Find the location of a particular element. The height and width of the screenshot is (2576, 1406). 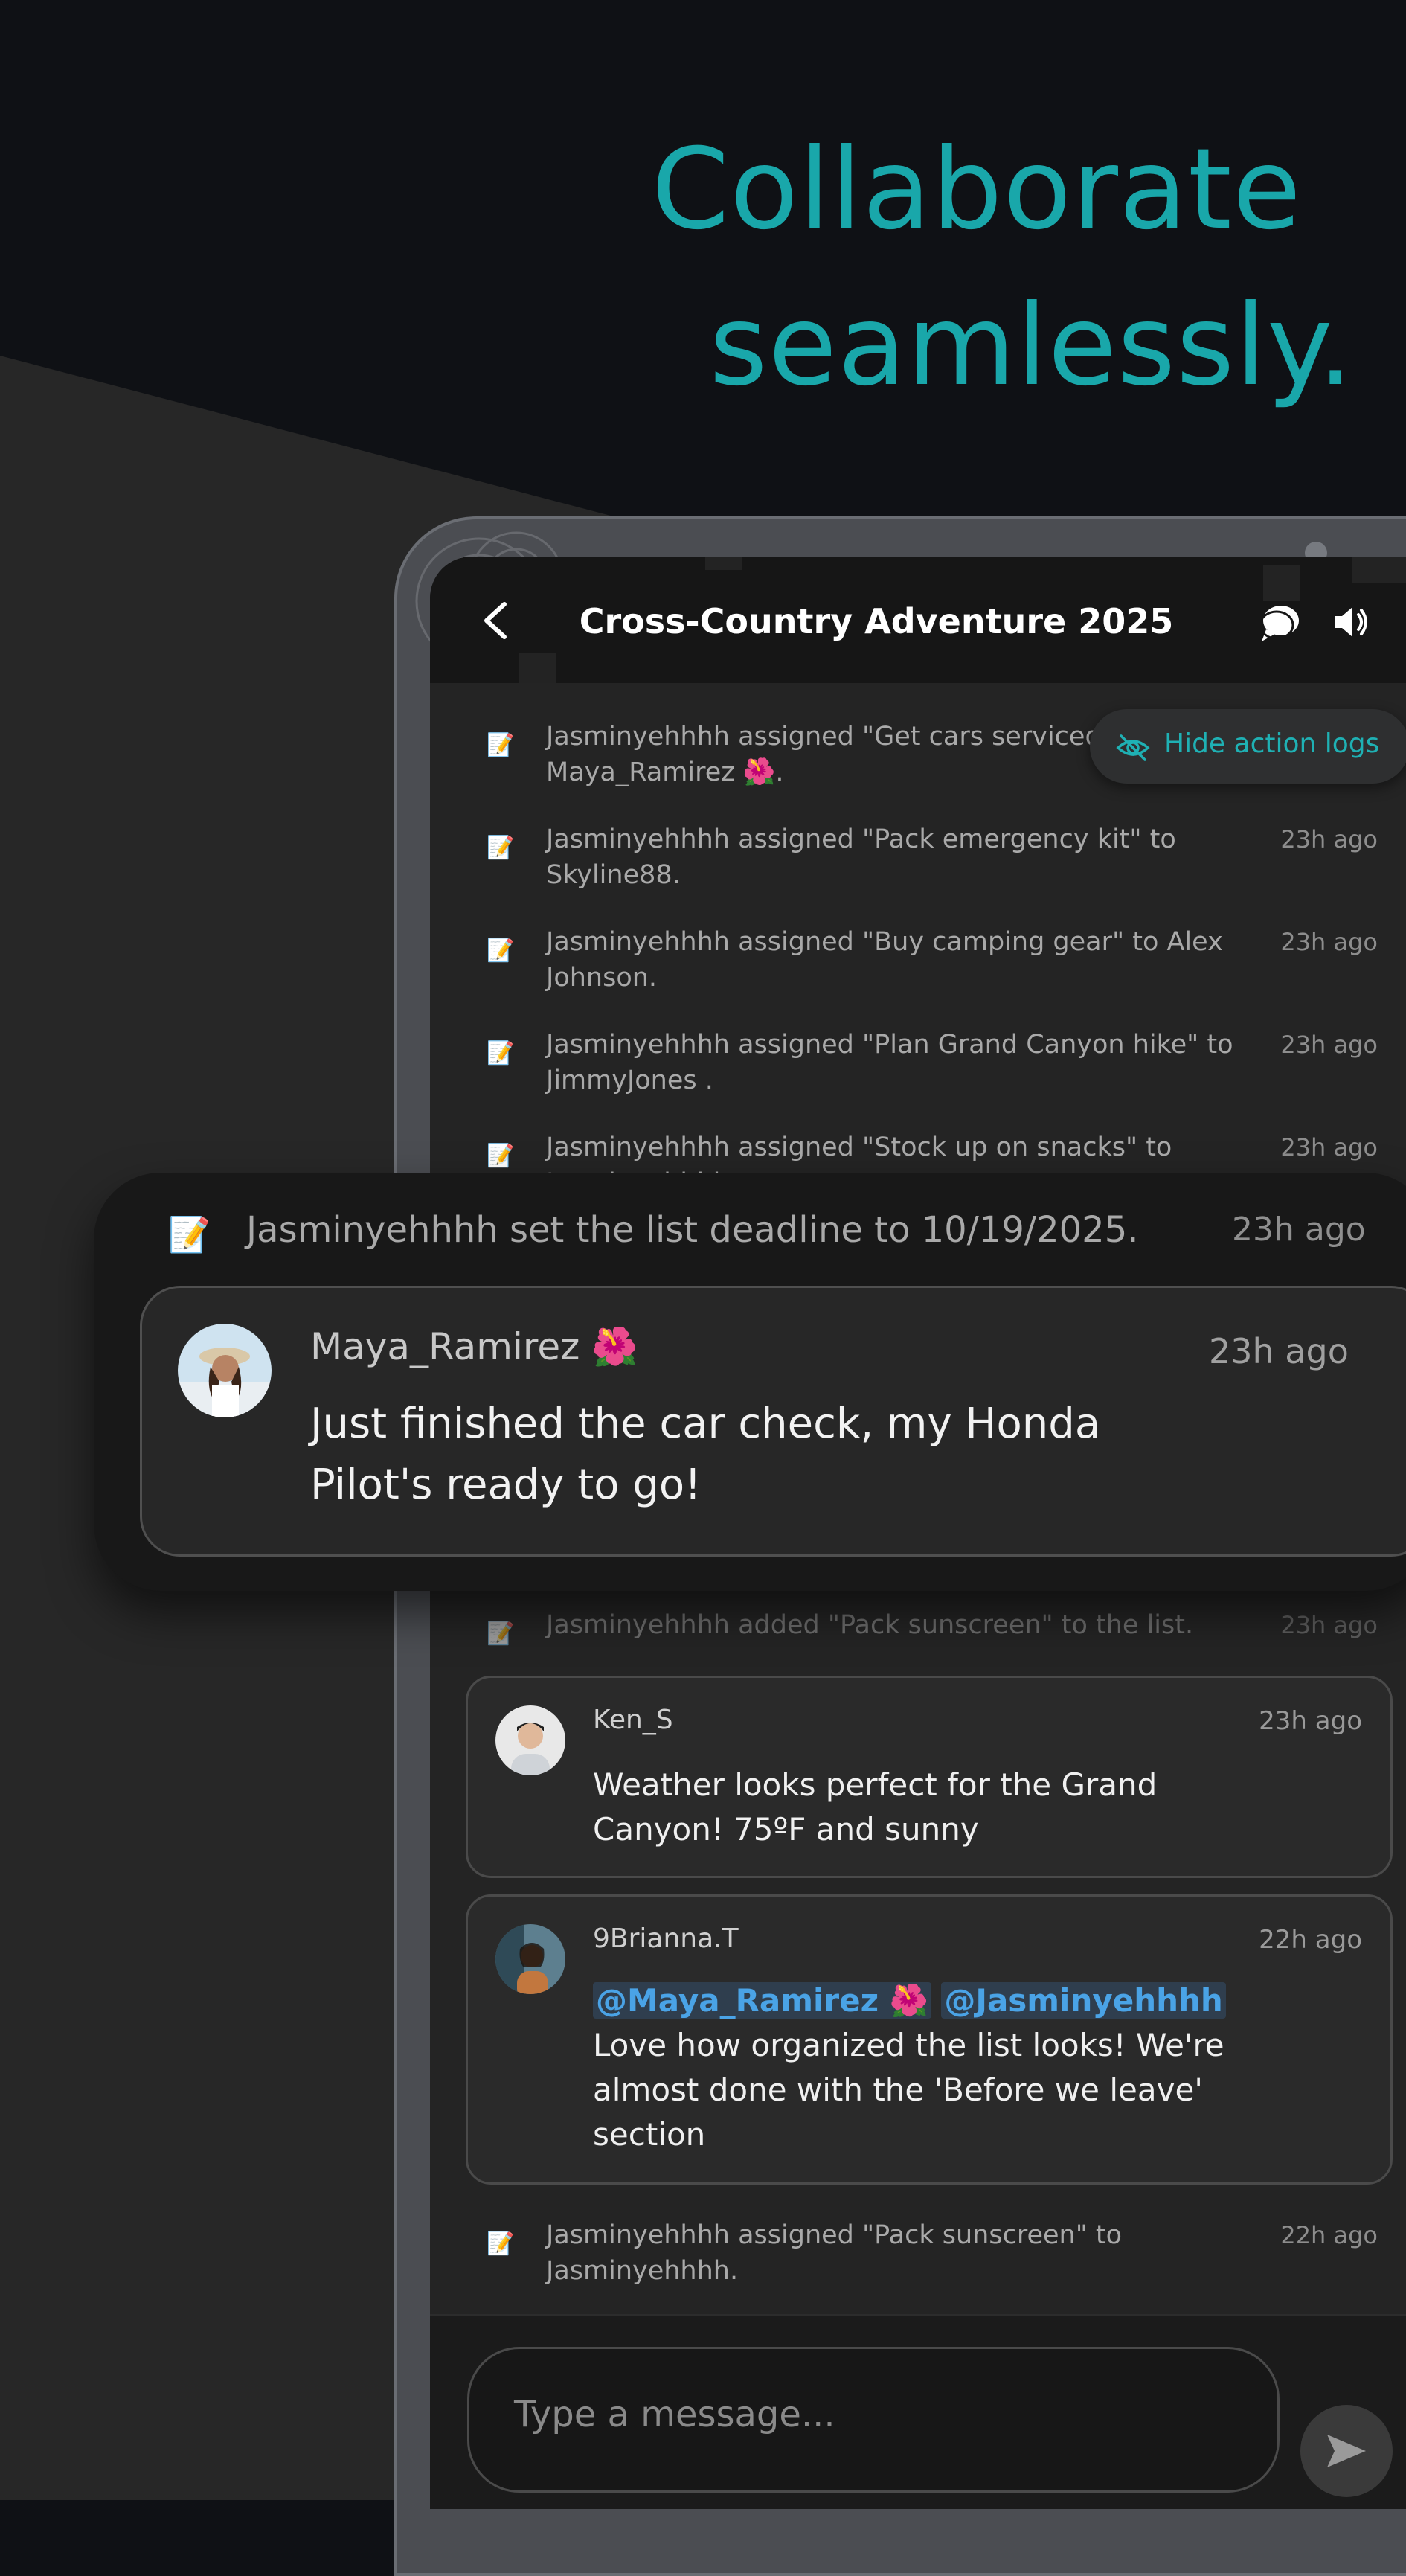

chat-title: Cross-Country Adventure 2025 is located at coordinates (876, 621).